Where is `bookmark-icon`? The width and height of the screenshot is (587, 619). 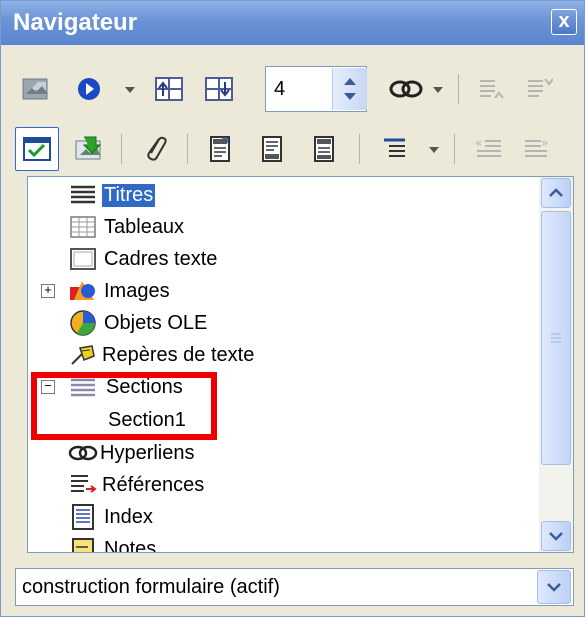 bookmark-icon is located at coordinates (83, 355).